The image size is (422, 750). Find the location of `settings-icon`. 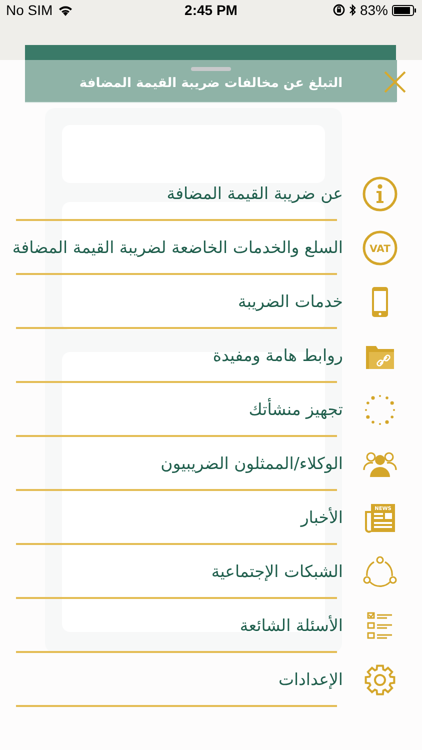

settings-icon is located at coordinates (380, 680).